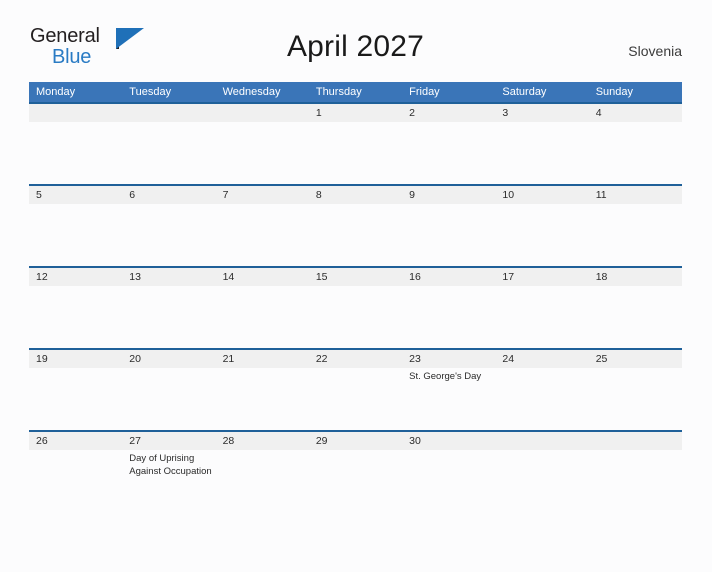 The width and height of the screenshot is (712, 572). I want to click on day-number: 3, so click(541, 113).